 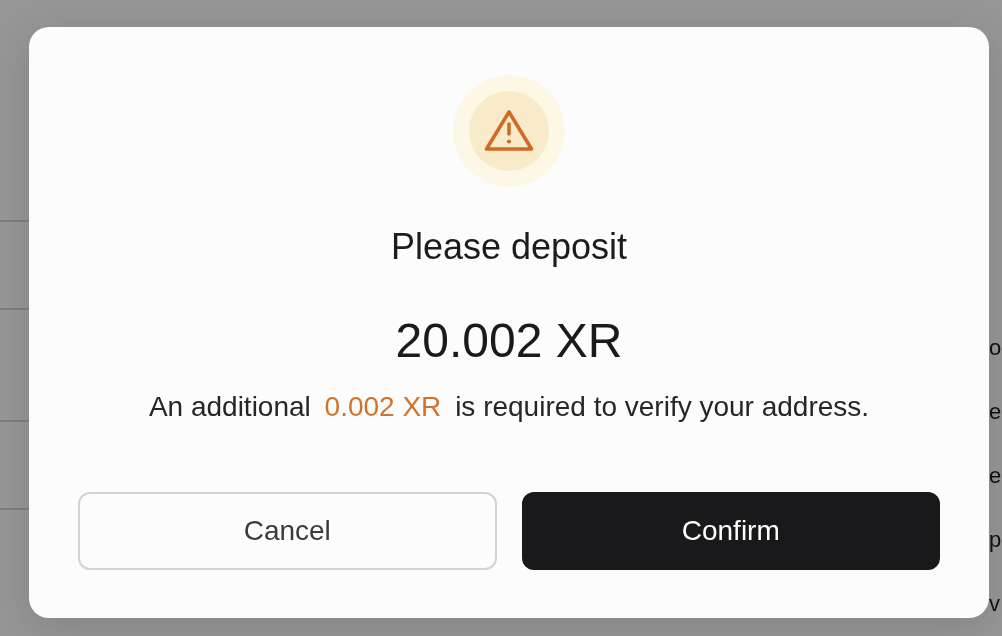 I want to click on deposit-amount: 20.002 XR, so click(x=509, y=341).